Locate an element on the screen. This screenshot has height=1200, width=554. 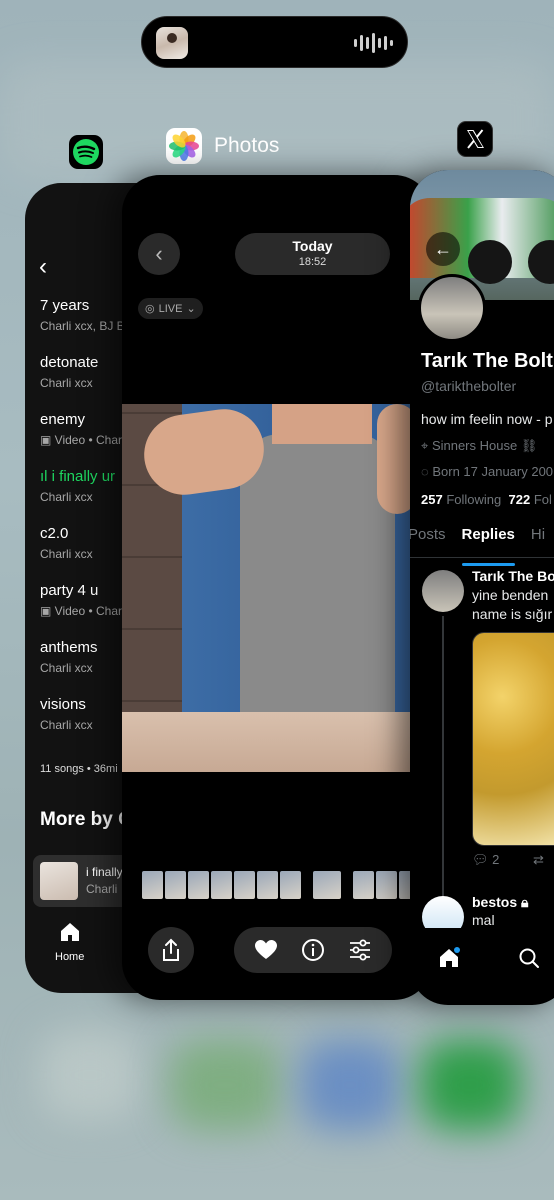
reply-icon: 💬︎ is located at coordinates (482, 859).